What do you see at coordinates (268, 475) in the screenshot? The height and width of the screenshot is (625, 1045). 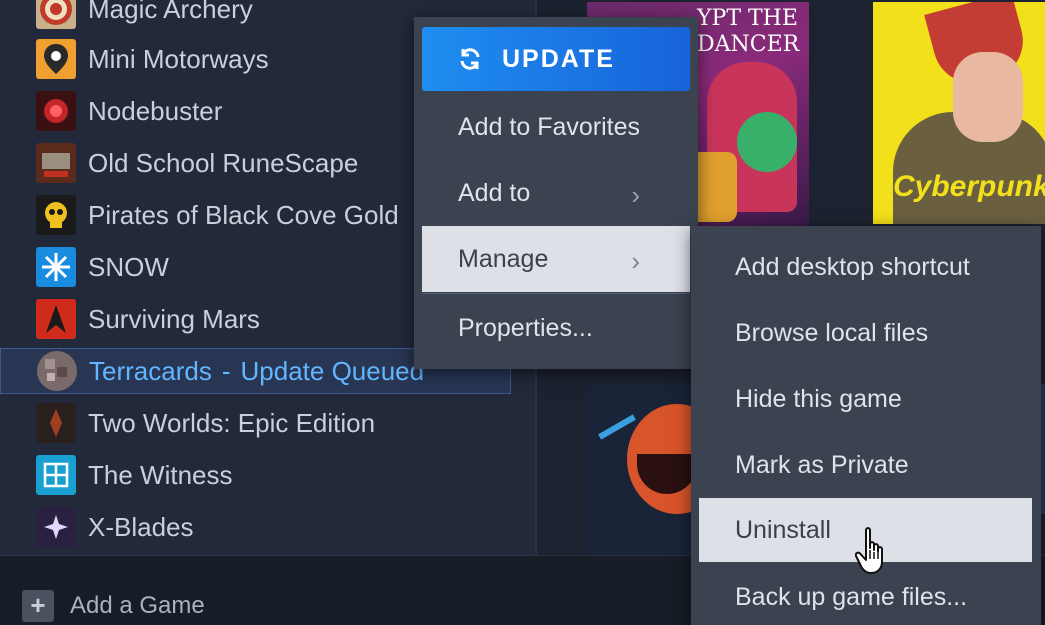 I see `game-row-the-witness: The Witness` at bounding box center [268, 475].